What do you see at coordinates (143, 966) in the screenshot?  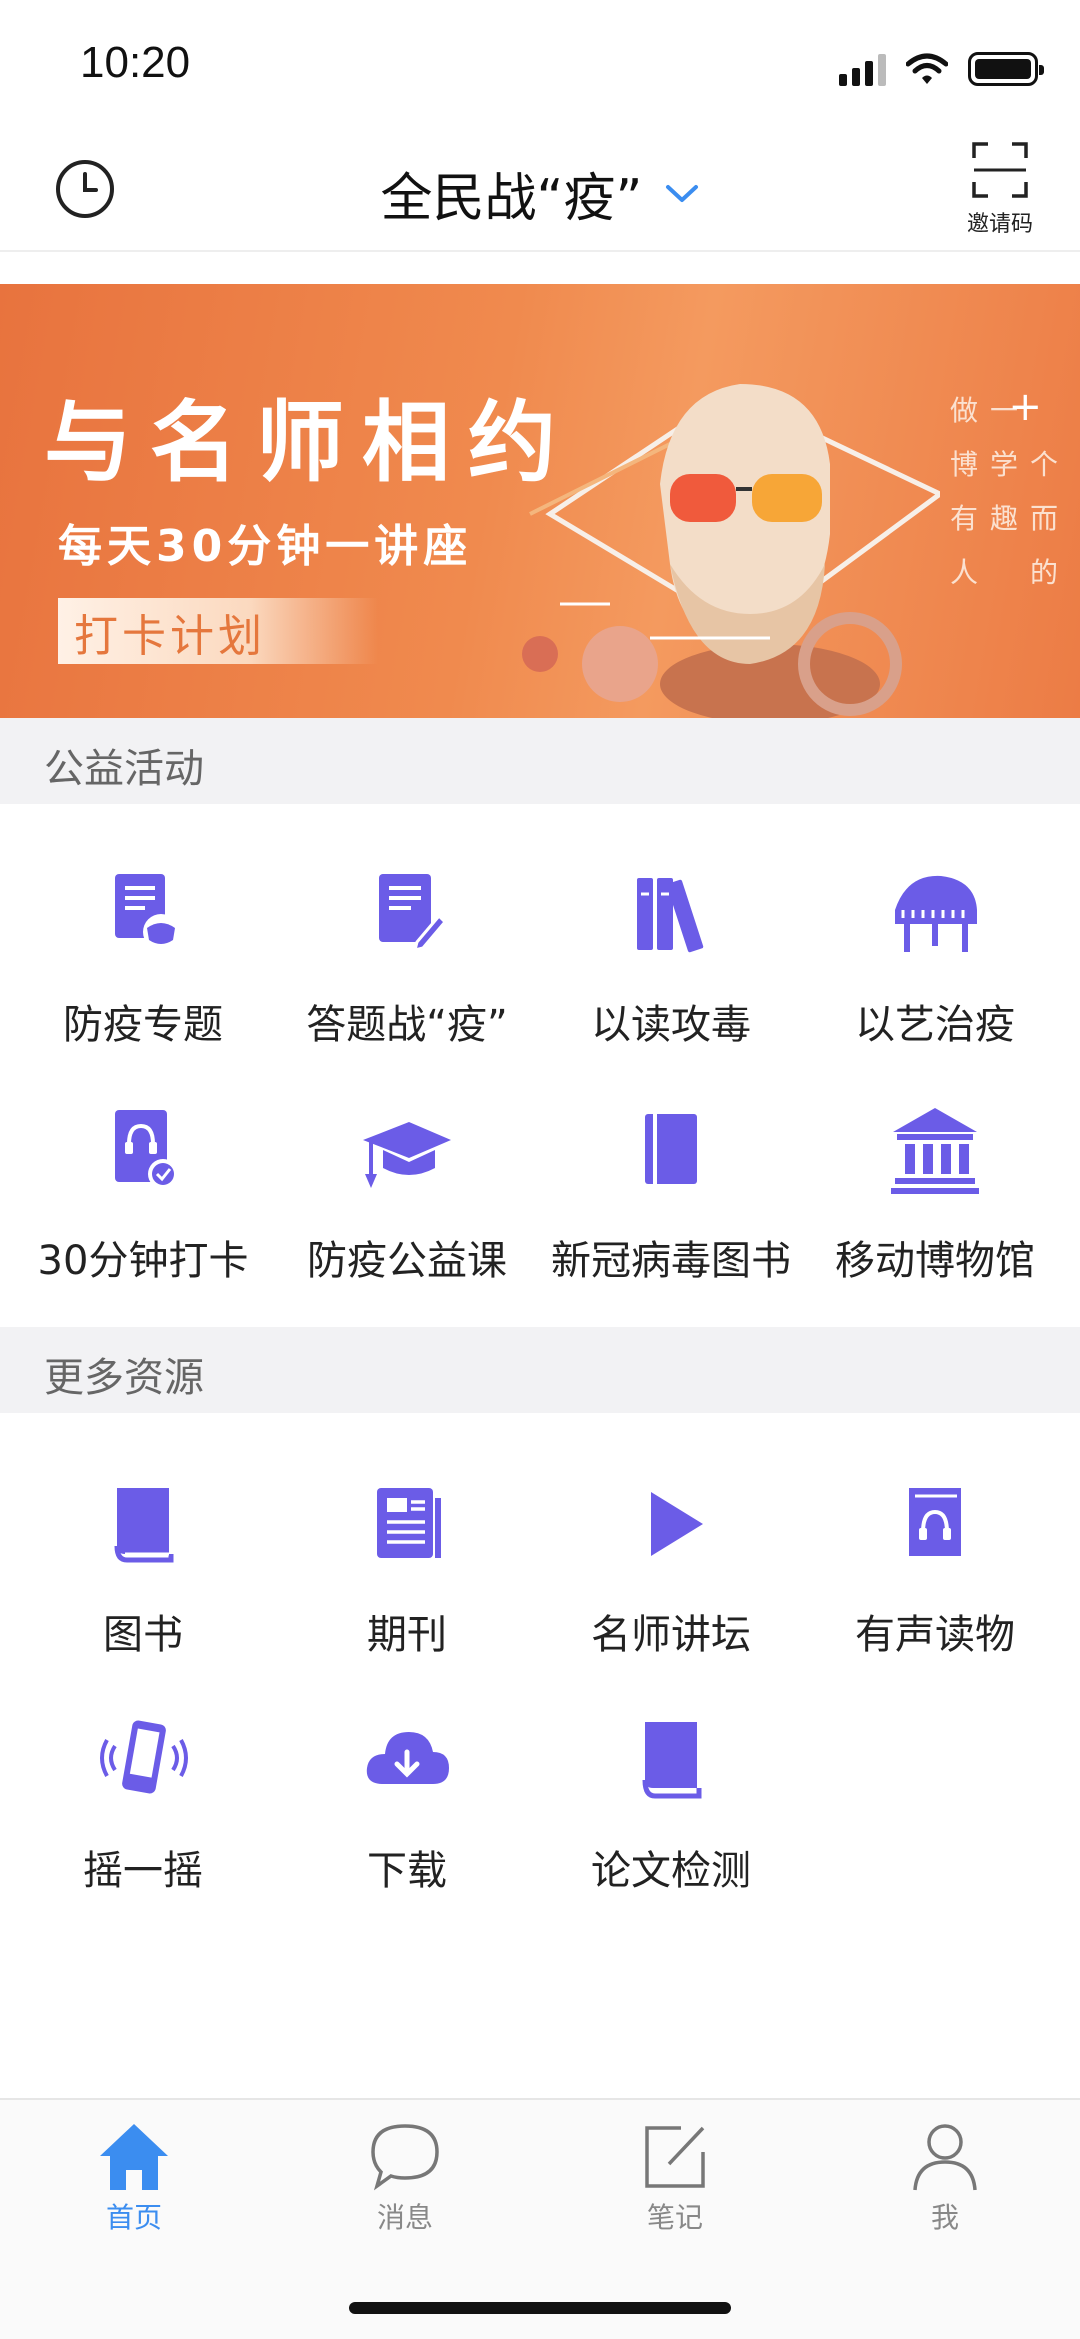 I see `grid-item-anti-epidemic-topic: 防疫专题` at bounding box center [143, 966].